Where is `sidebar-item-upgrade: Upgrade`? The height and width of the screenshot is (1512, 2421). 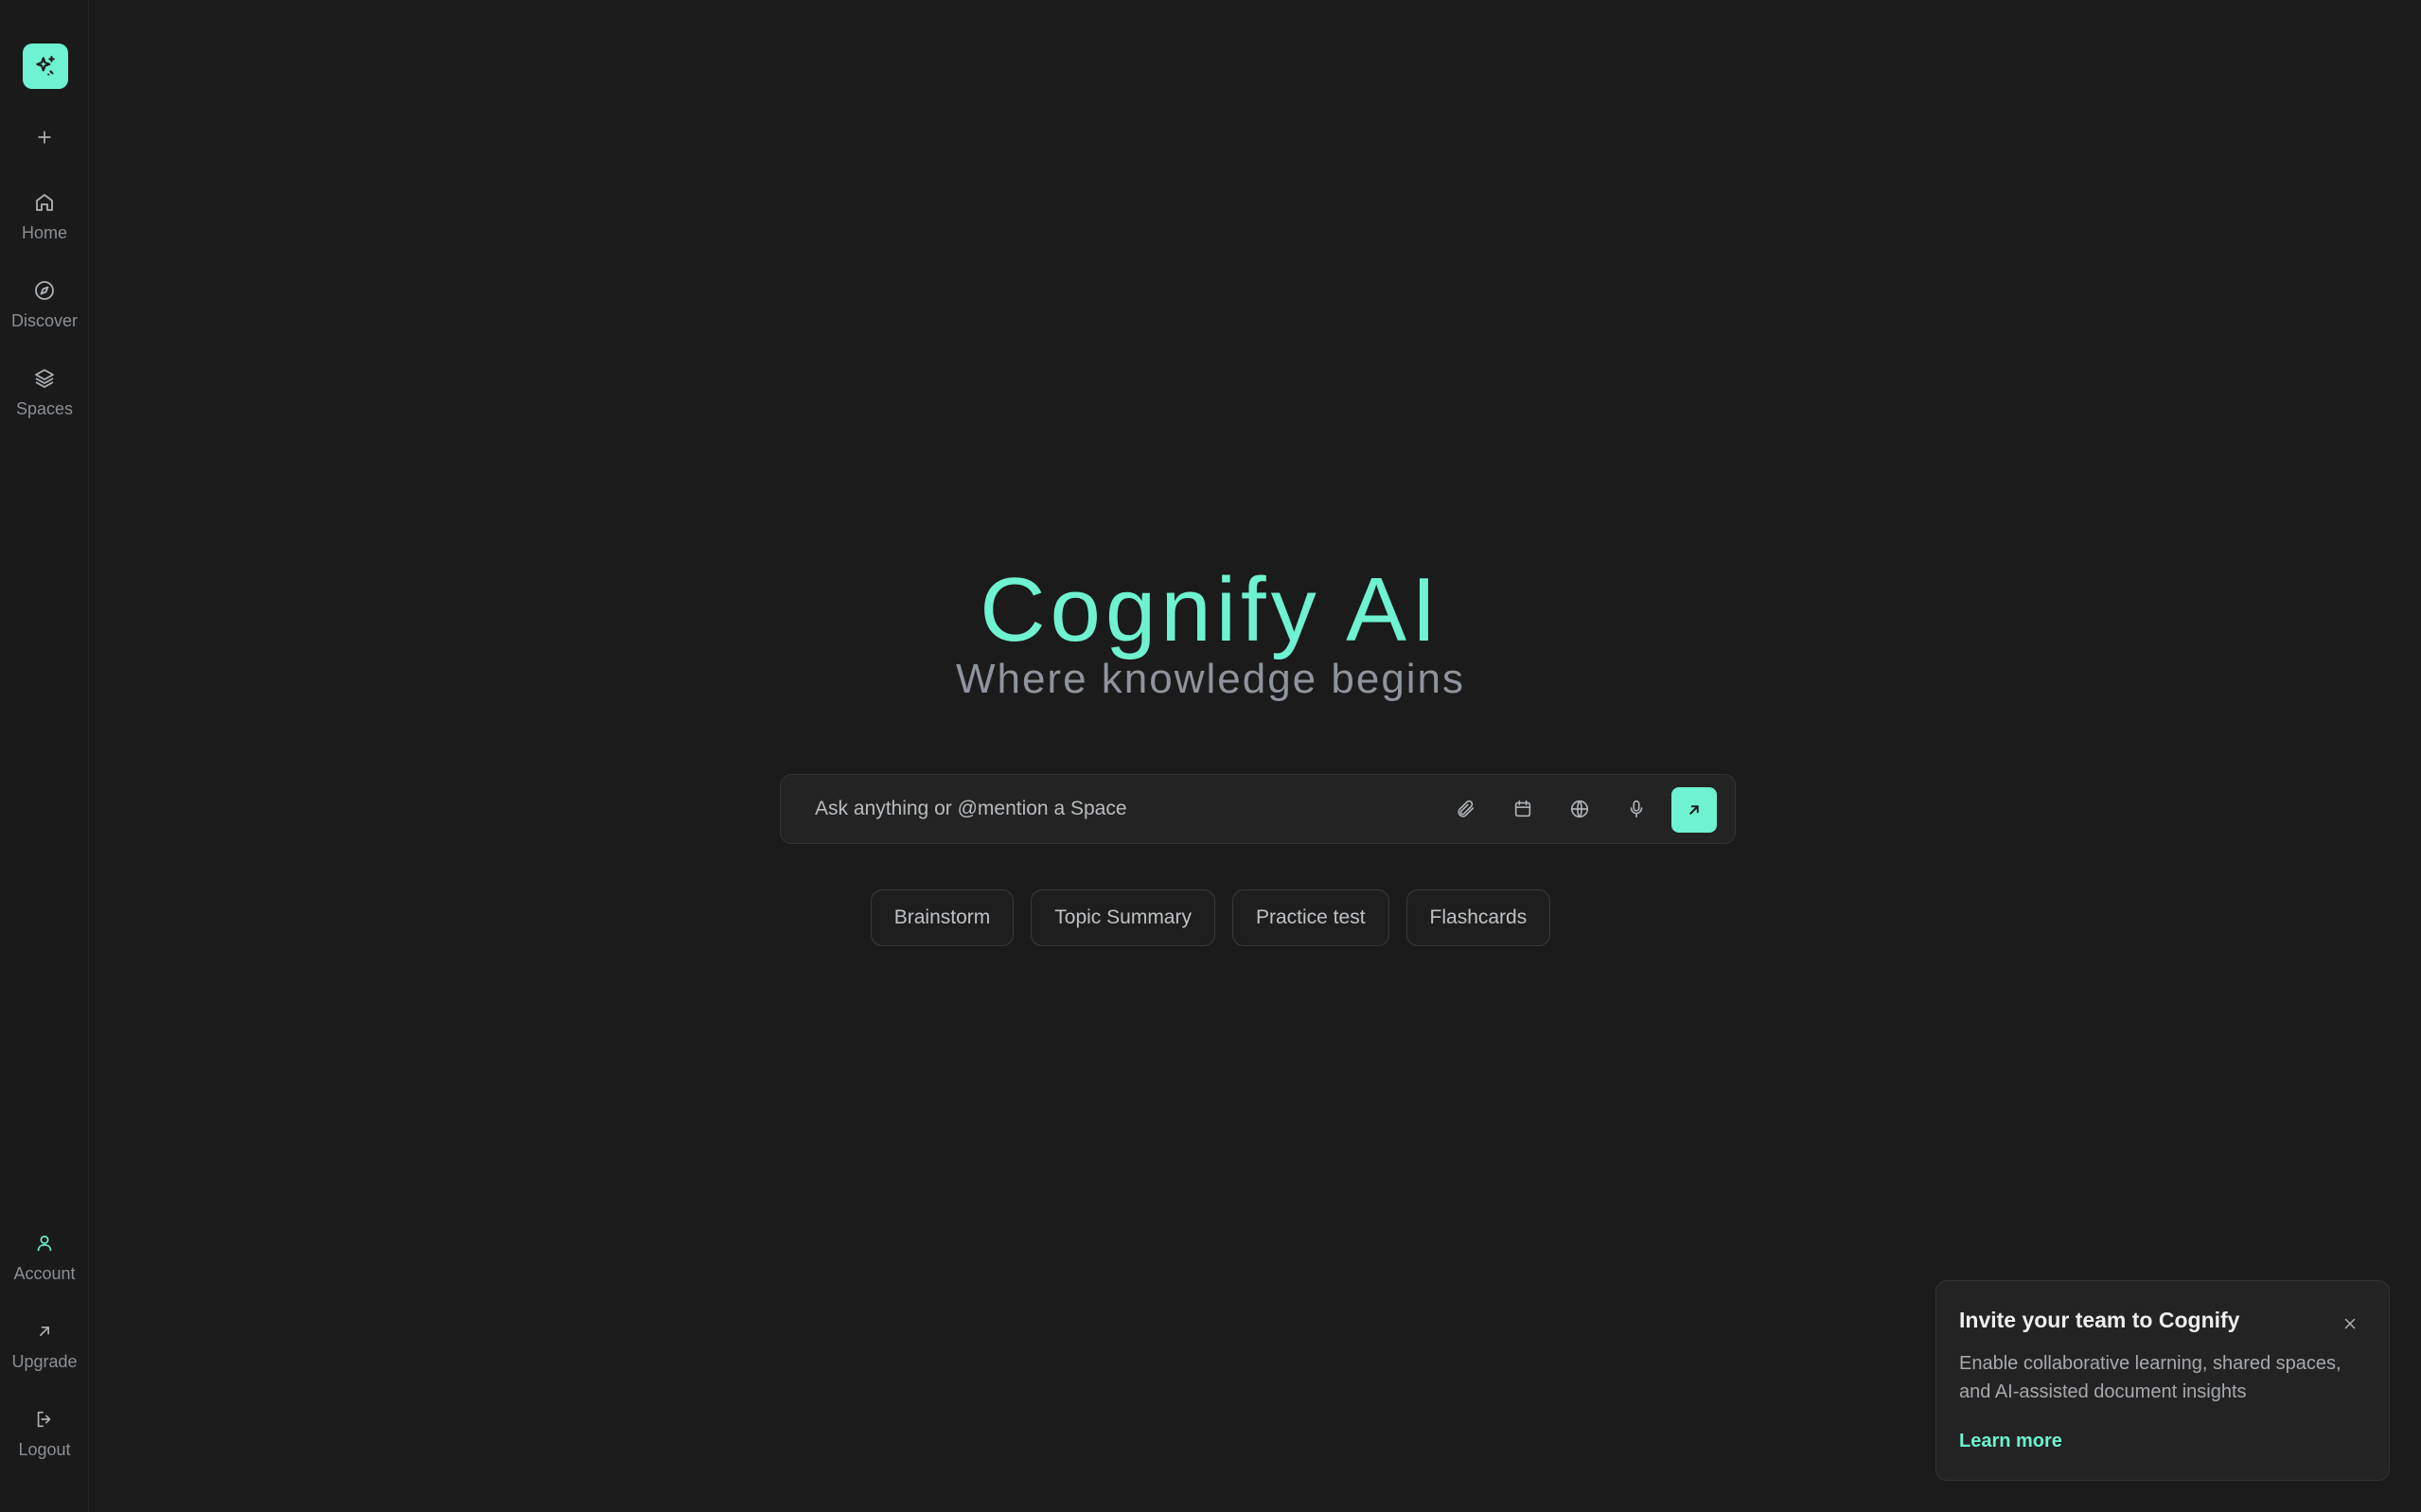
sidebar-item-upgrade: Upgrade is located at coordinates (44, 1352).